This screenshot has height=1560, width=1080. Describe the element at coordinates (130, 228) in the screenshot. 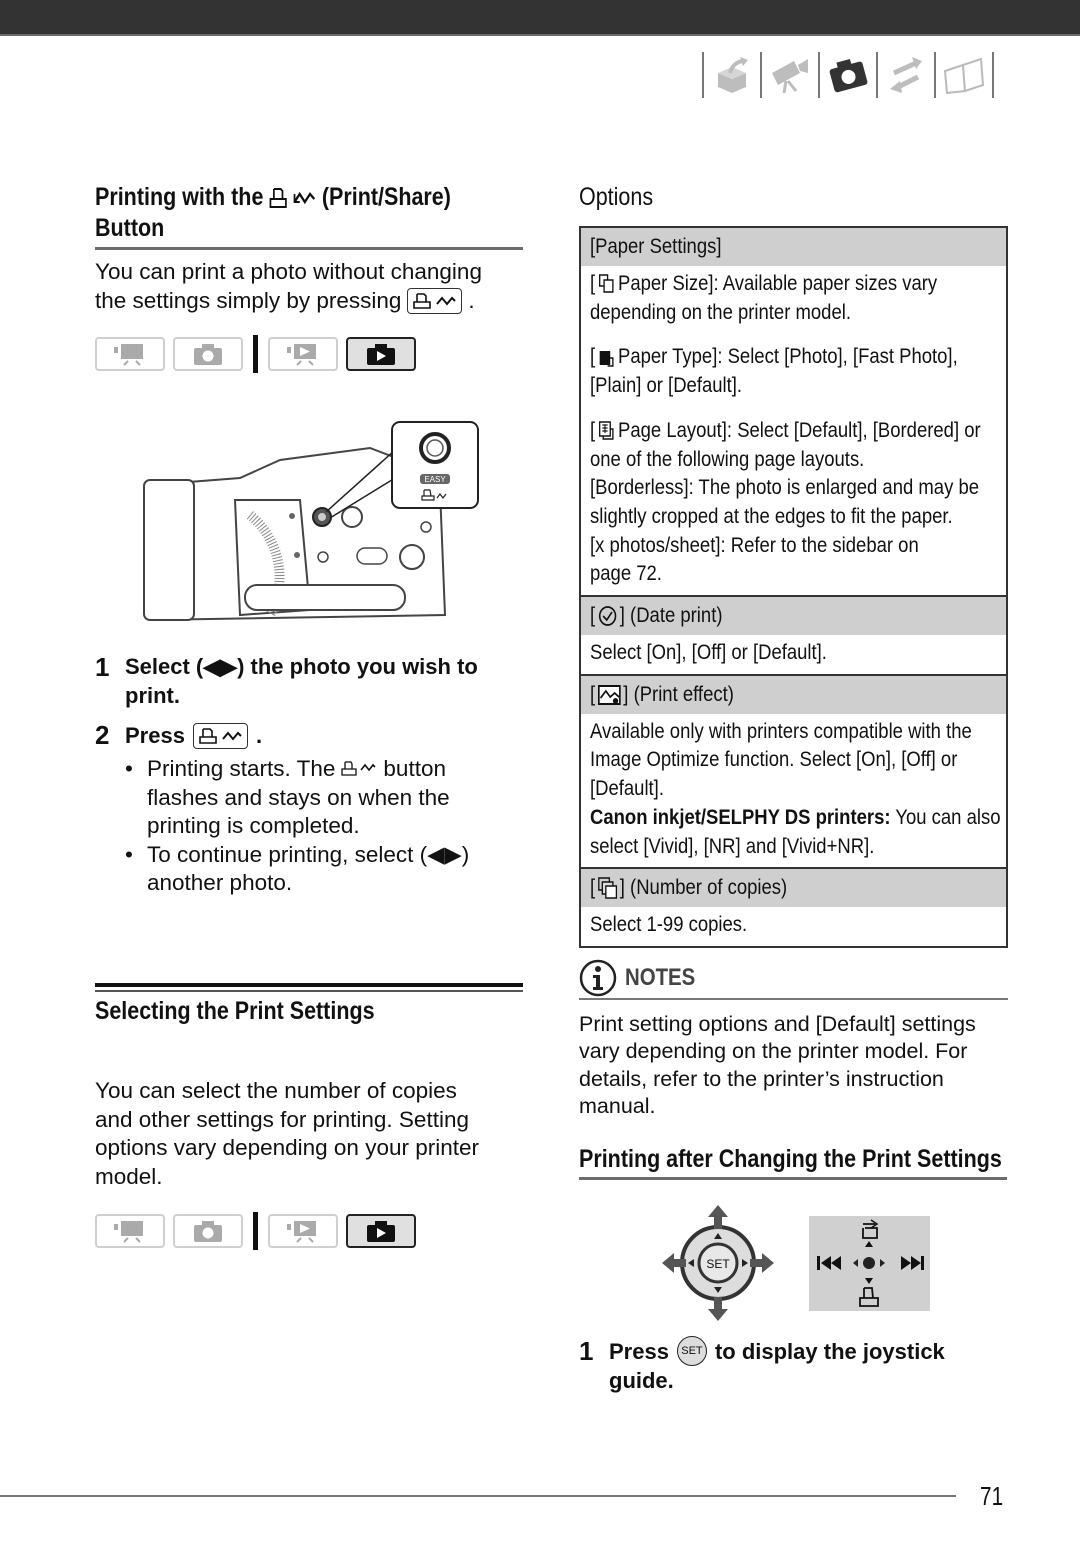

I see `title-line2: Button` at that location.